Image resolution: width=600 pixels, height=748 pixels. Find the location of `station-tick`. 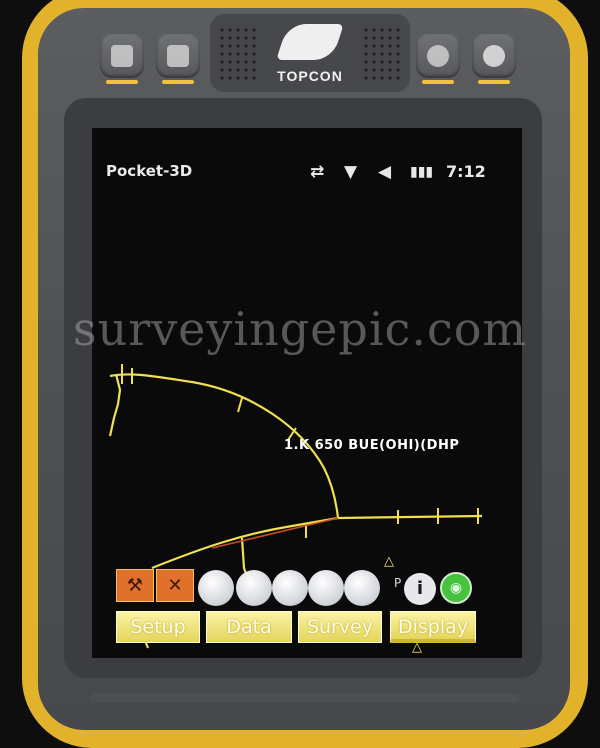

station-tick is located at coordinates (240, 405).